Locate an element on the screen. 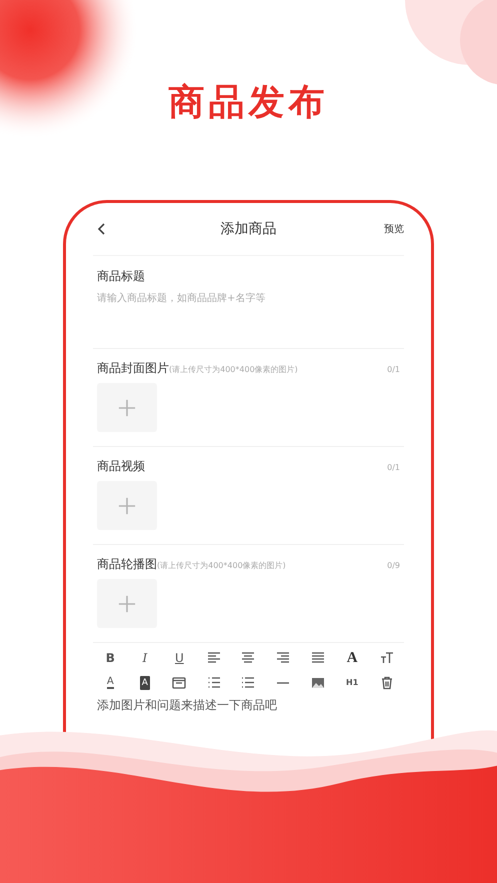  screen-title: 添加商品 is located at coordinates (248, 229).